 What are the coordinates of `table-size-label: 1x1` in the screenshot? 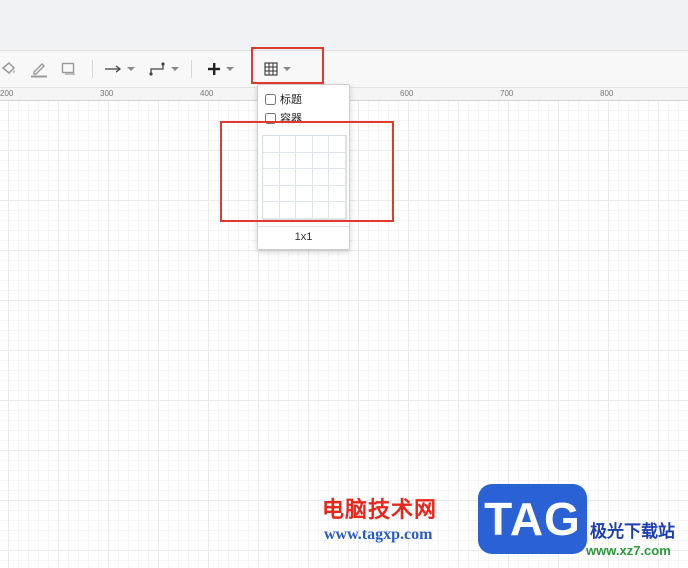 It's located at (303, 237).